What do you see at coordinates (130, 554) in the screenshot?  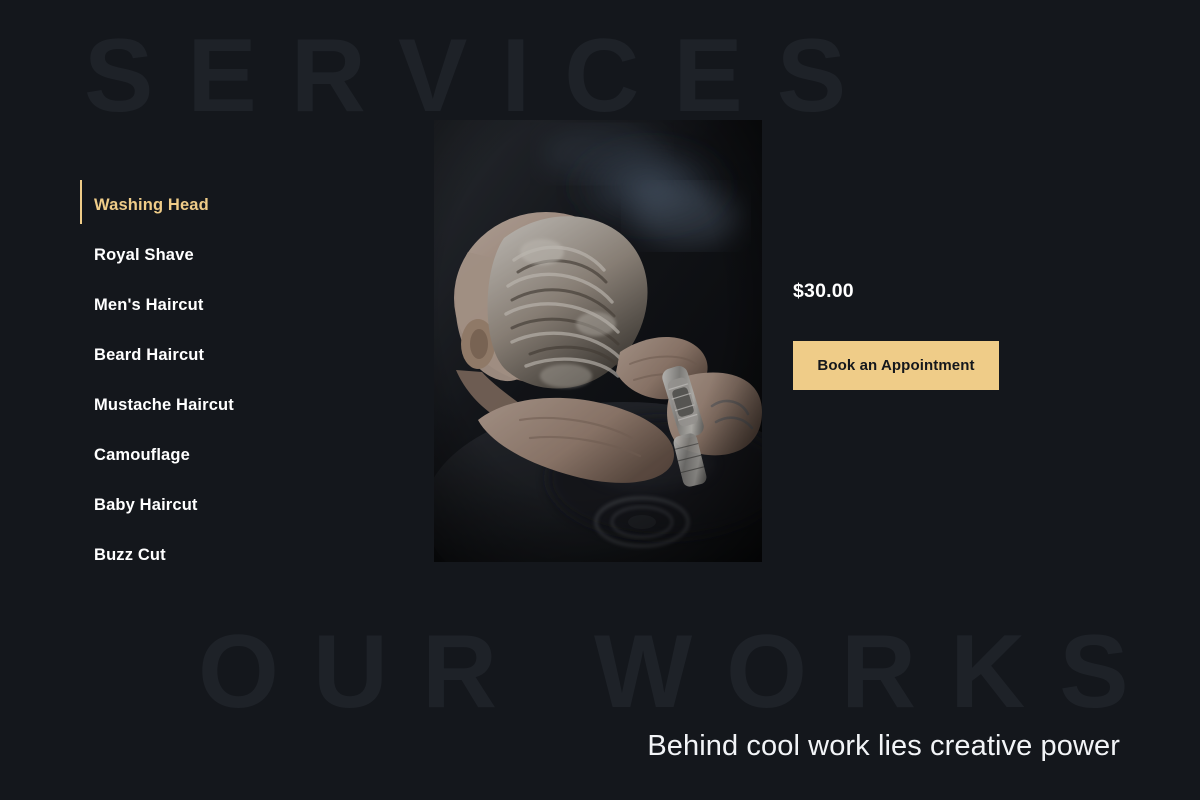 I see `service-item-label: Buzz Cut` at bounding box center [130, 554].